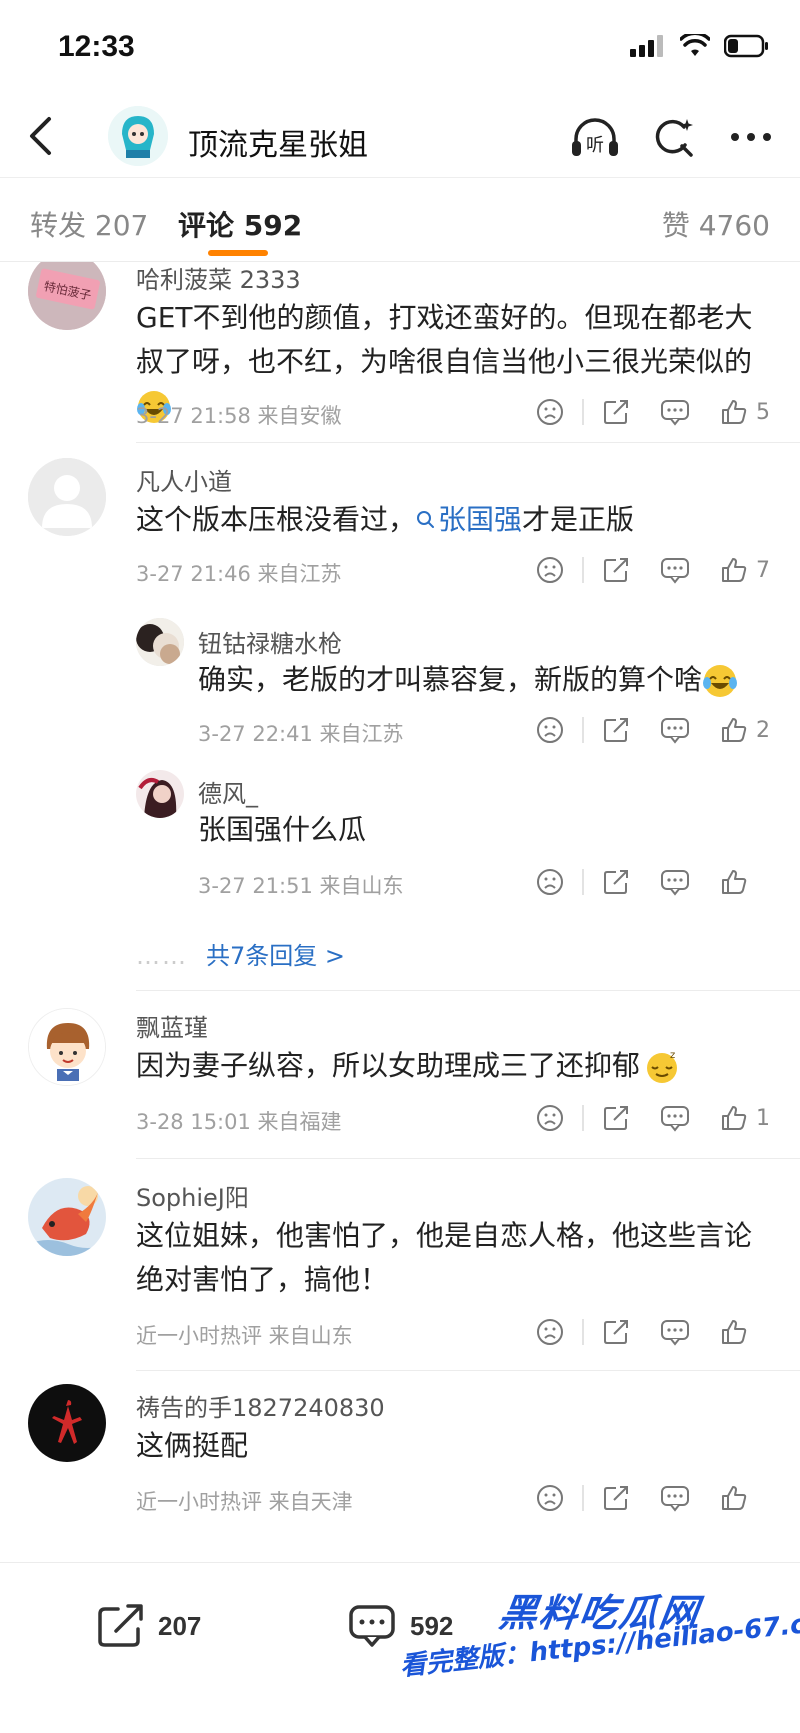 This screenshot has width=800, height=1733. What do you see at coordinates (426, 519) in the screenshot?
I see `search-icon` at bounding box center [426, 519].